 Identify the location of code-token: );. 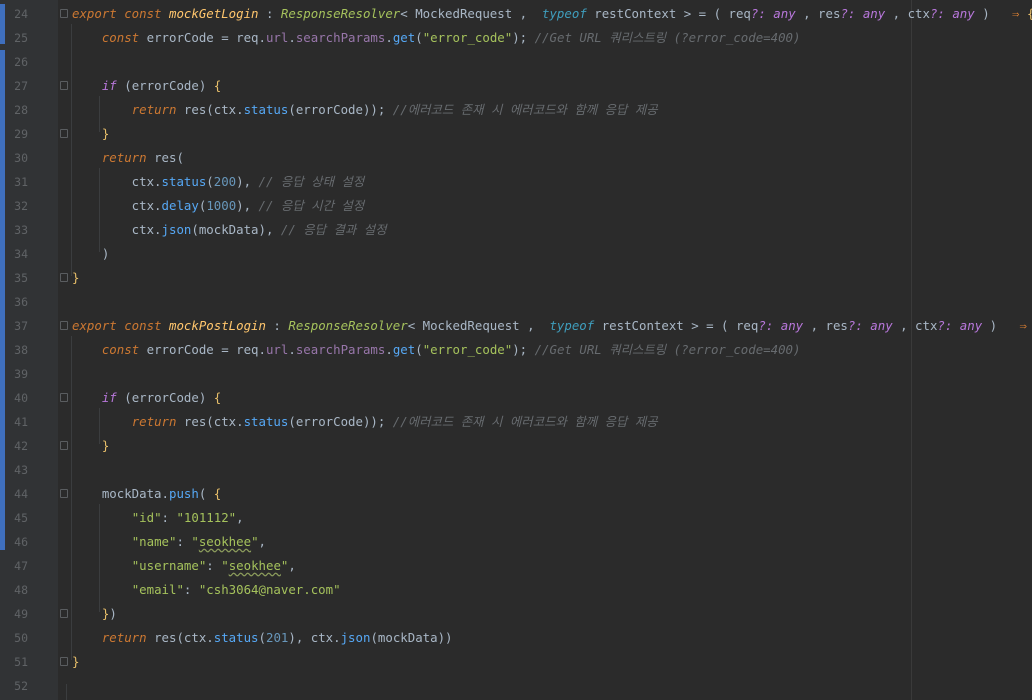
(520, 349).